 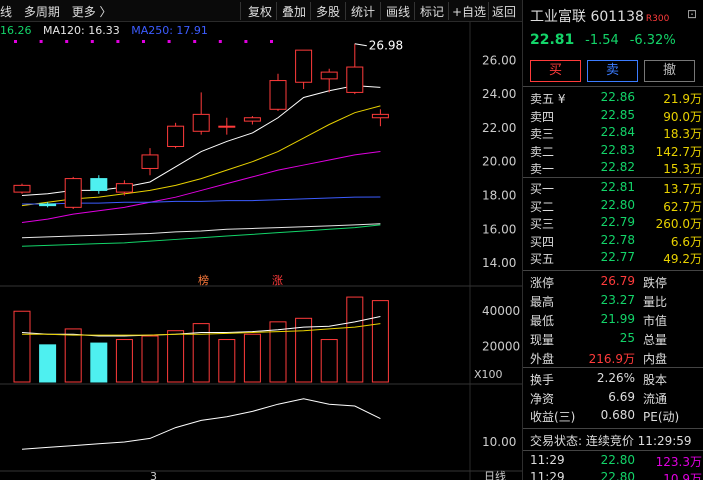 What do you see at coordinates (627, 338) in the screenshot?
I see `stat-value: 25` at bounding box center [627, 338].